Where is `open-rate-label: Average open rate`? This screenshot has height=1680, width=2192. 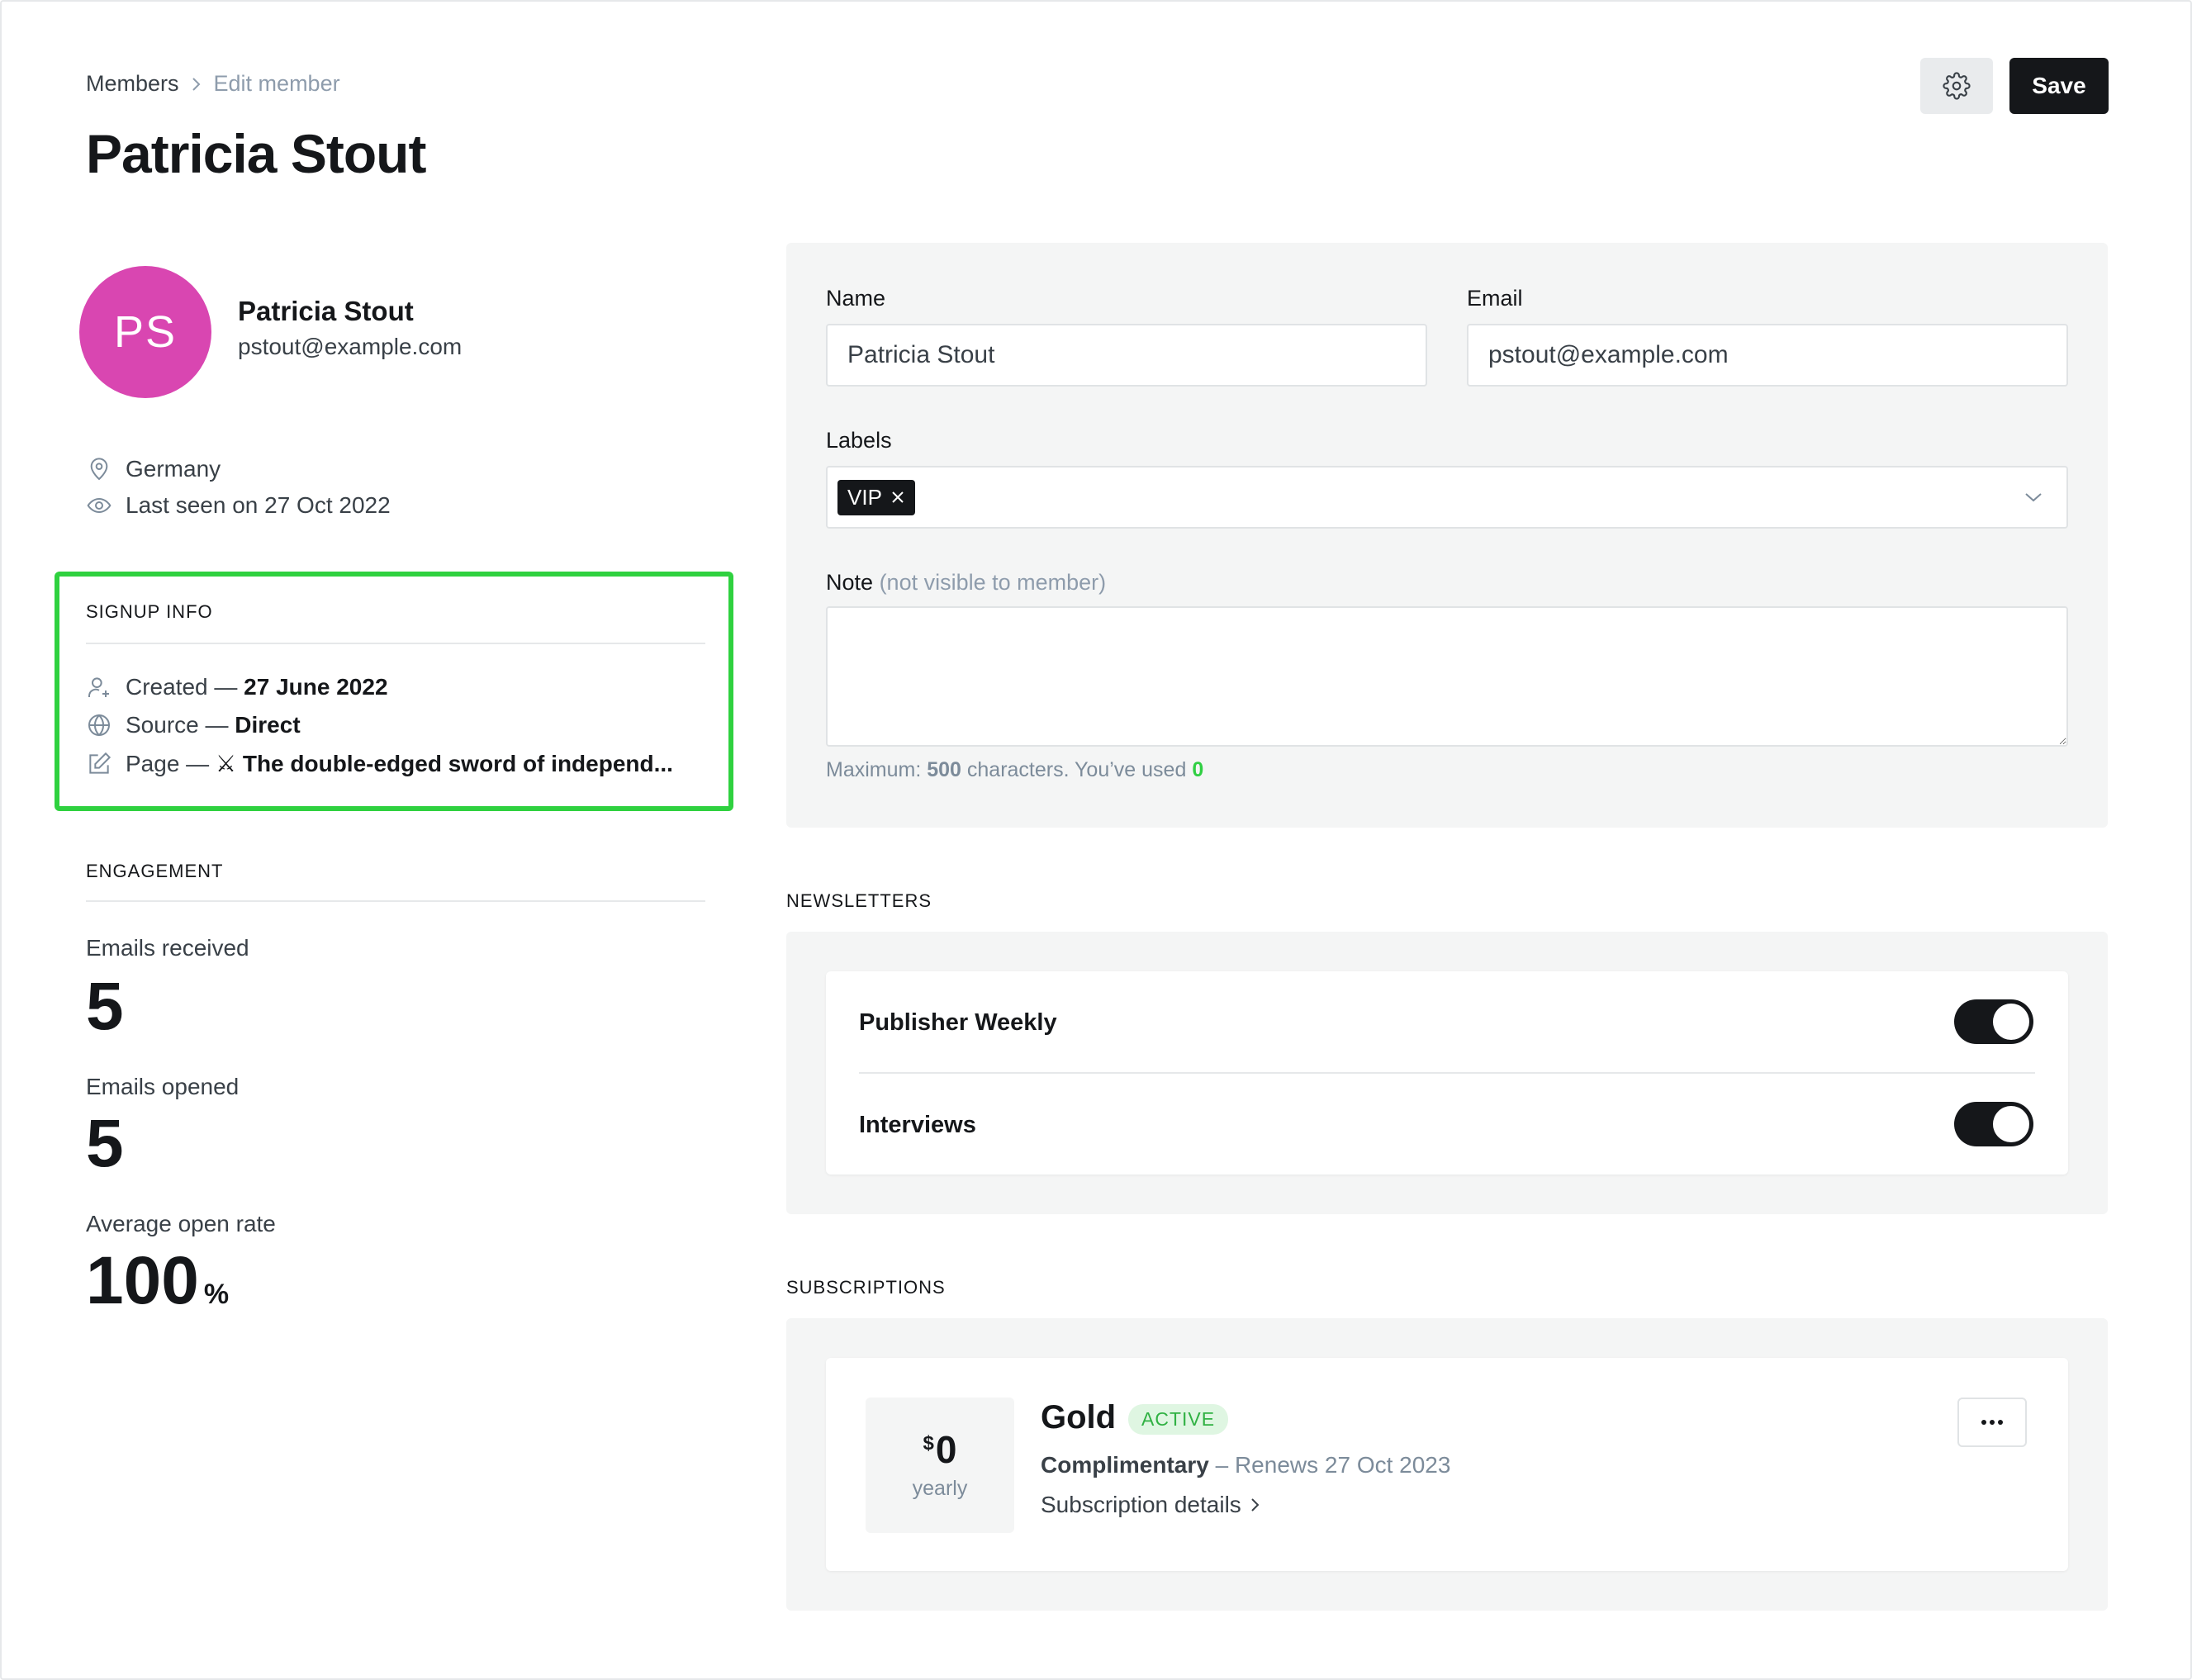
open-rate-label: Average open rate is located at coordinates (181, 1223).